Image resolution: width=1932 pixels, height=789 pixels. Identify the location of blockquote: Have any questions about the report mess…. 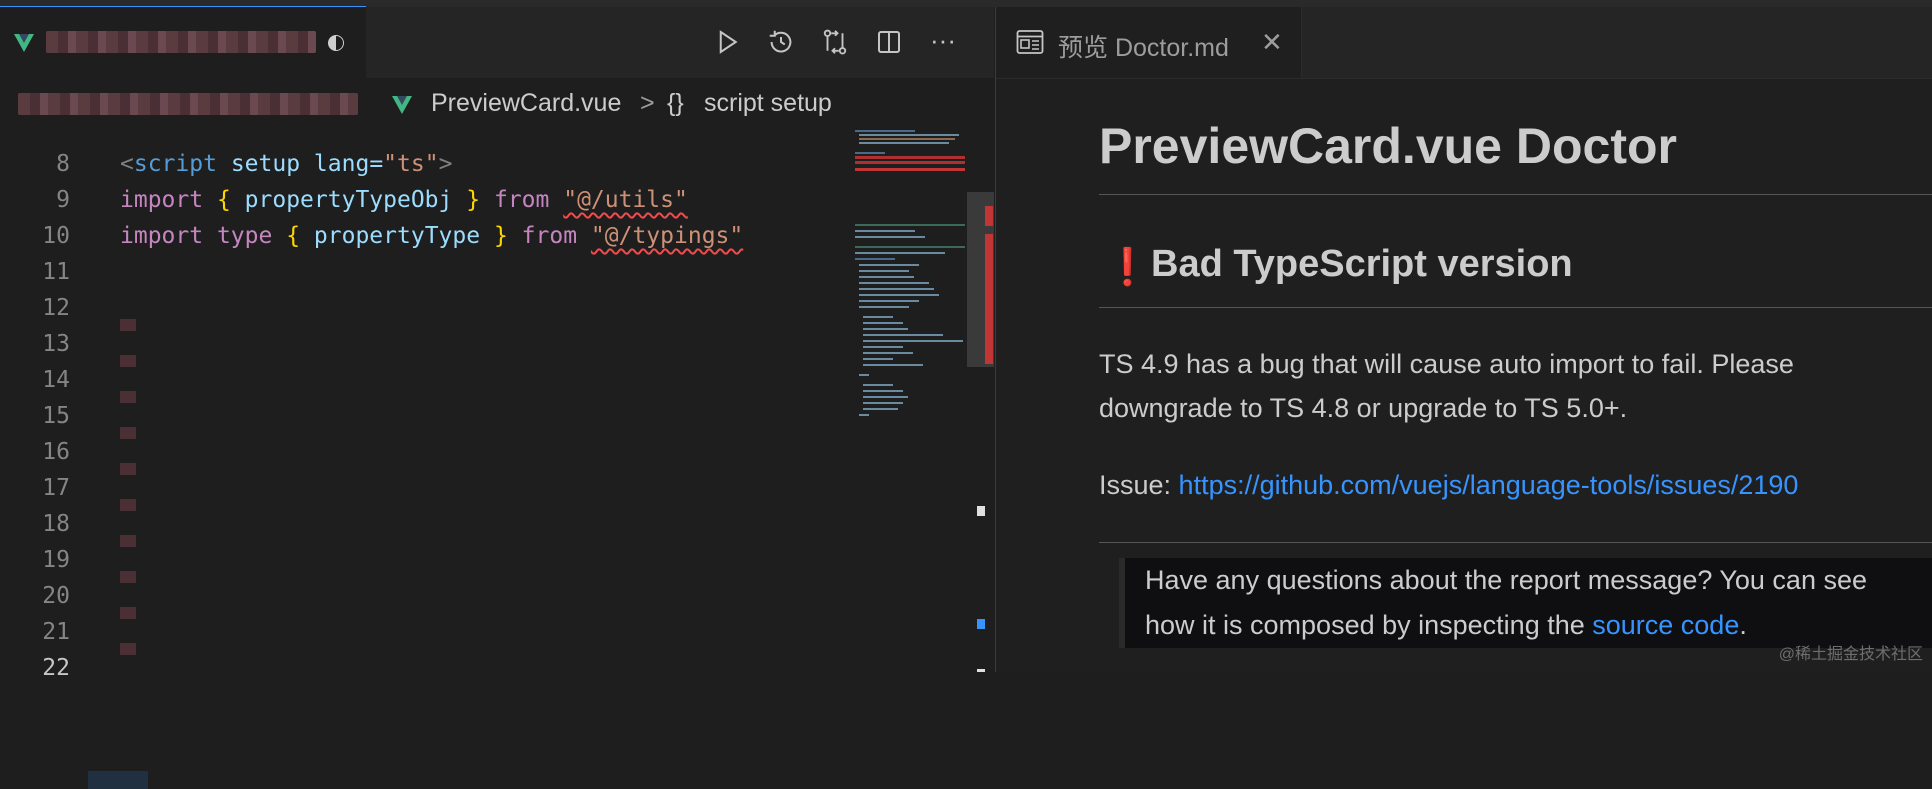
(1525, 603).